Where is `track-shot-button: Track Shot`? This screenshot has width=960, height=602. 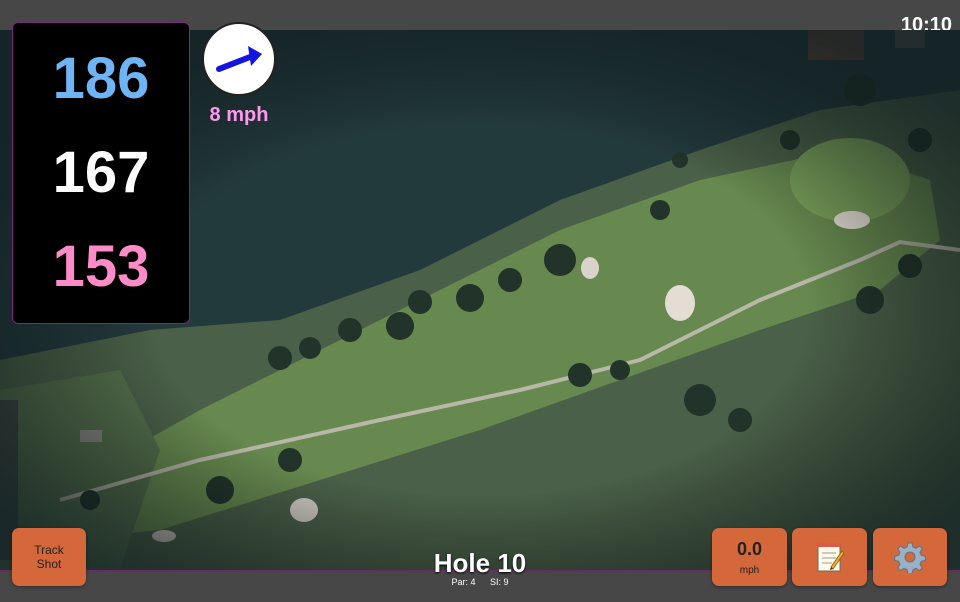
track-shot-button: Track Shot is located at coordinates (49, 557).